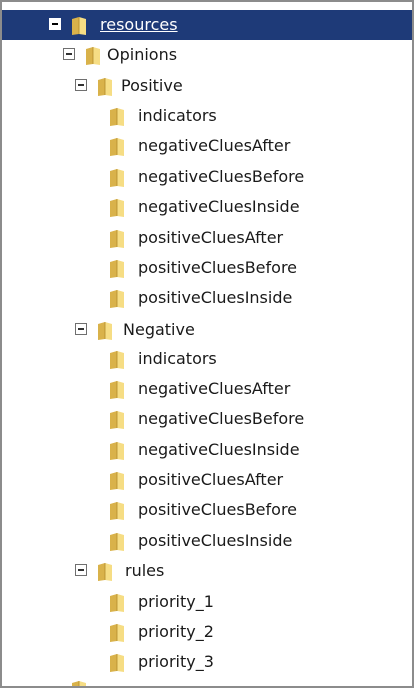 The width and height of the screenshot is (414, 689). Describe the element at coordinates (207, 86) in the screenshot. I see `tree-node-positive: Positive` at that location.